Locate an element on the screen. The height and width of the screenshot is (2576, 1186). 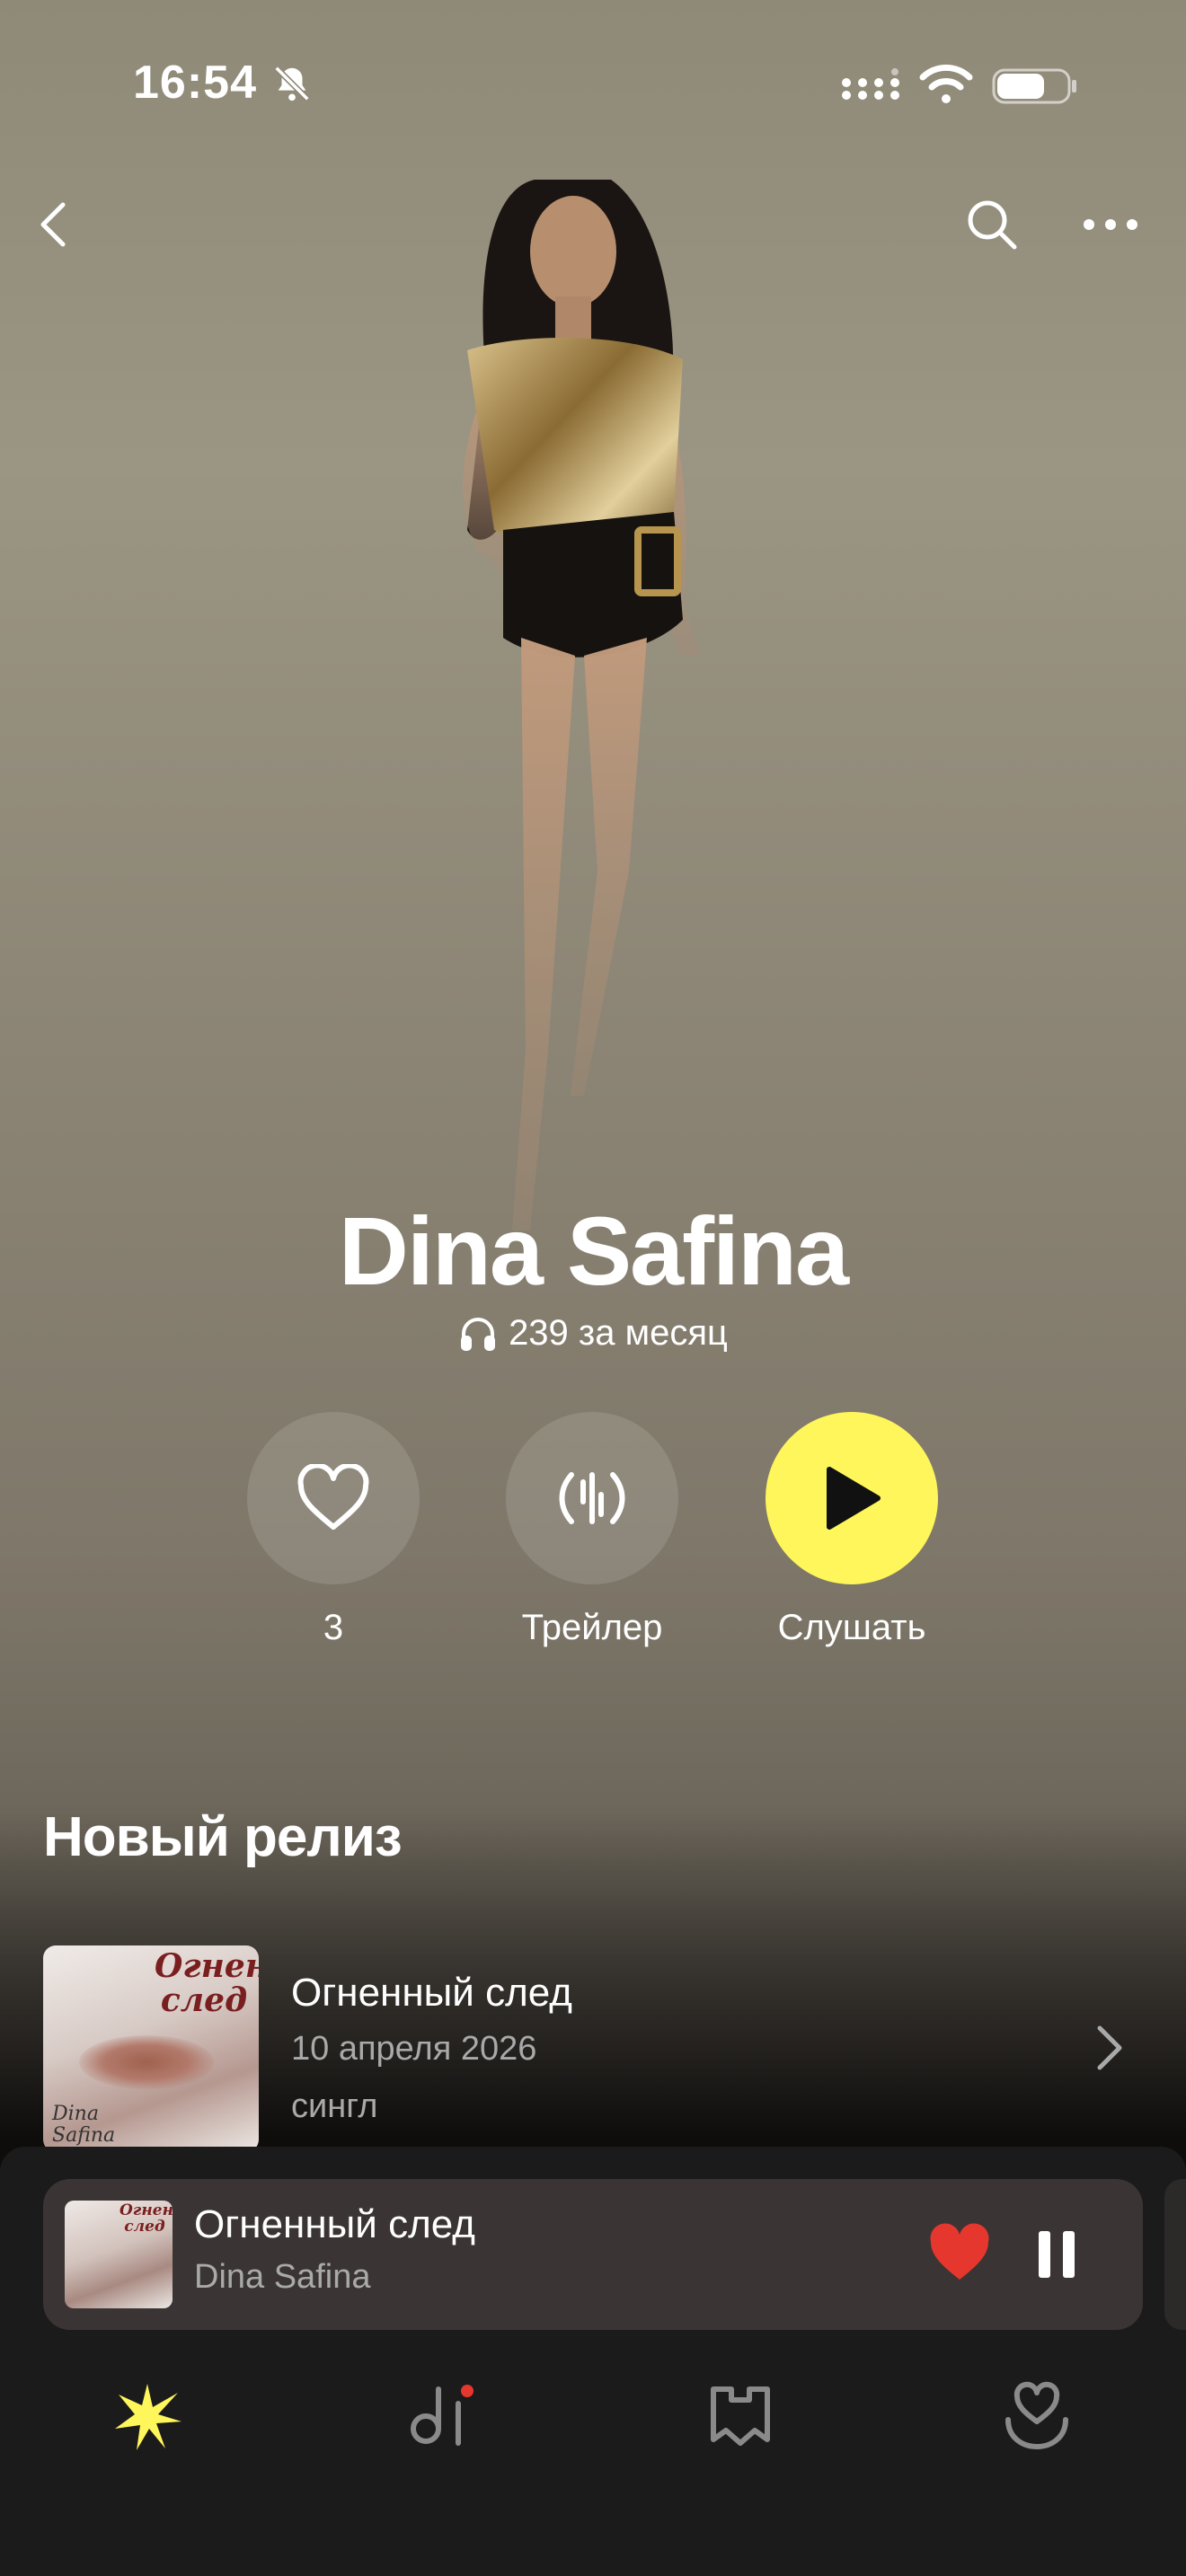
search-icon is located at coordinates (992, 225).